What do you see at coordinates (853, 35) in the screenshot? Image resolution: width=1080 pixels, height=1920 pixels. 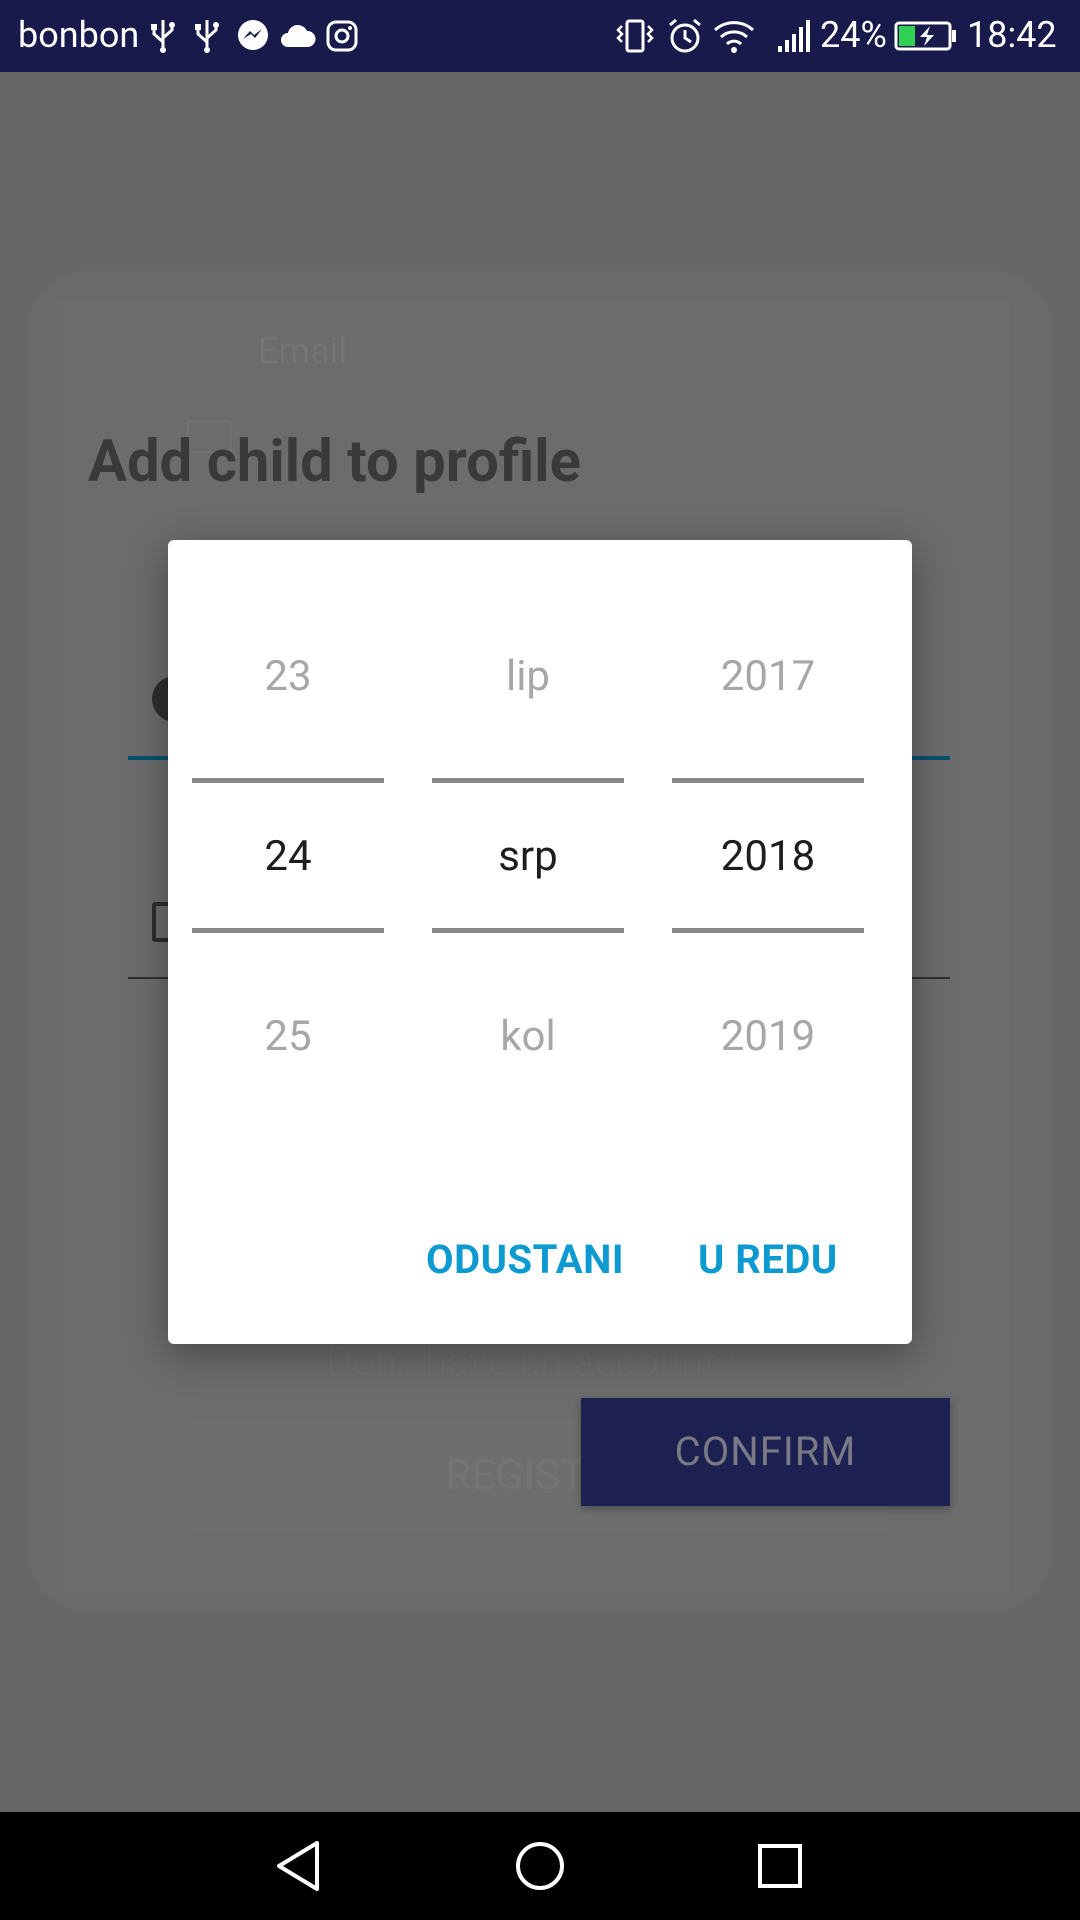 I see `battery-percent: 24%` at bounding box center [853, 35].